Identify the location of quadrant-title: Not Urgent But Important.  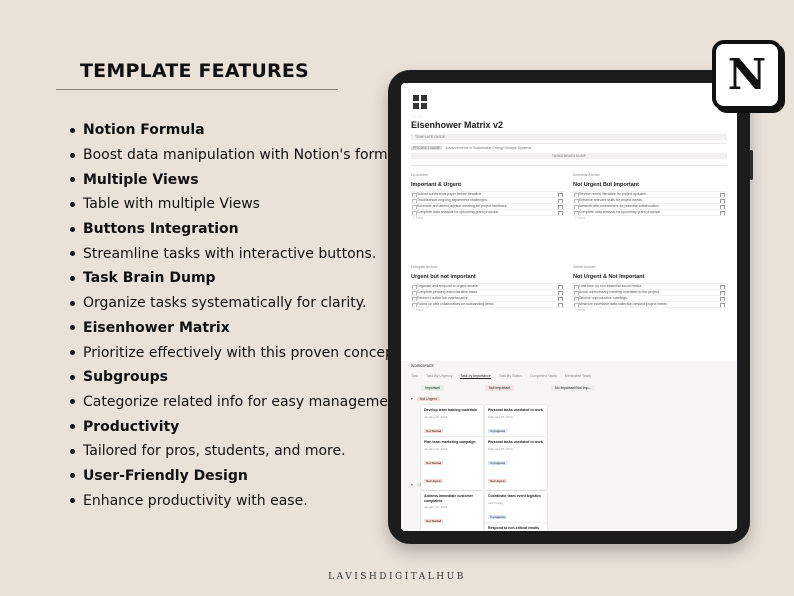
(606, 185).